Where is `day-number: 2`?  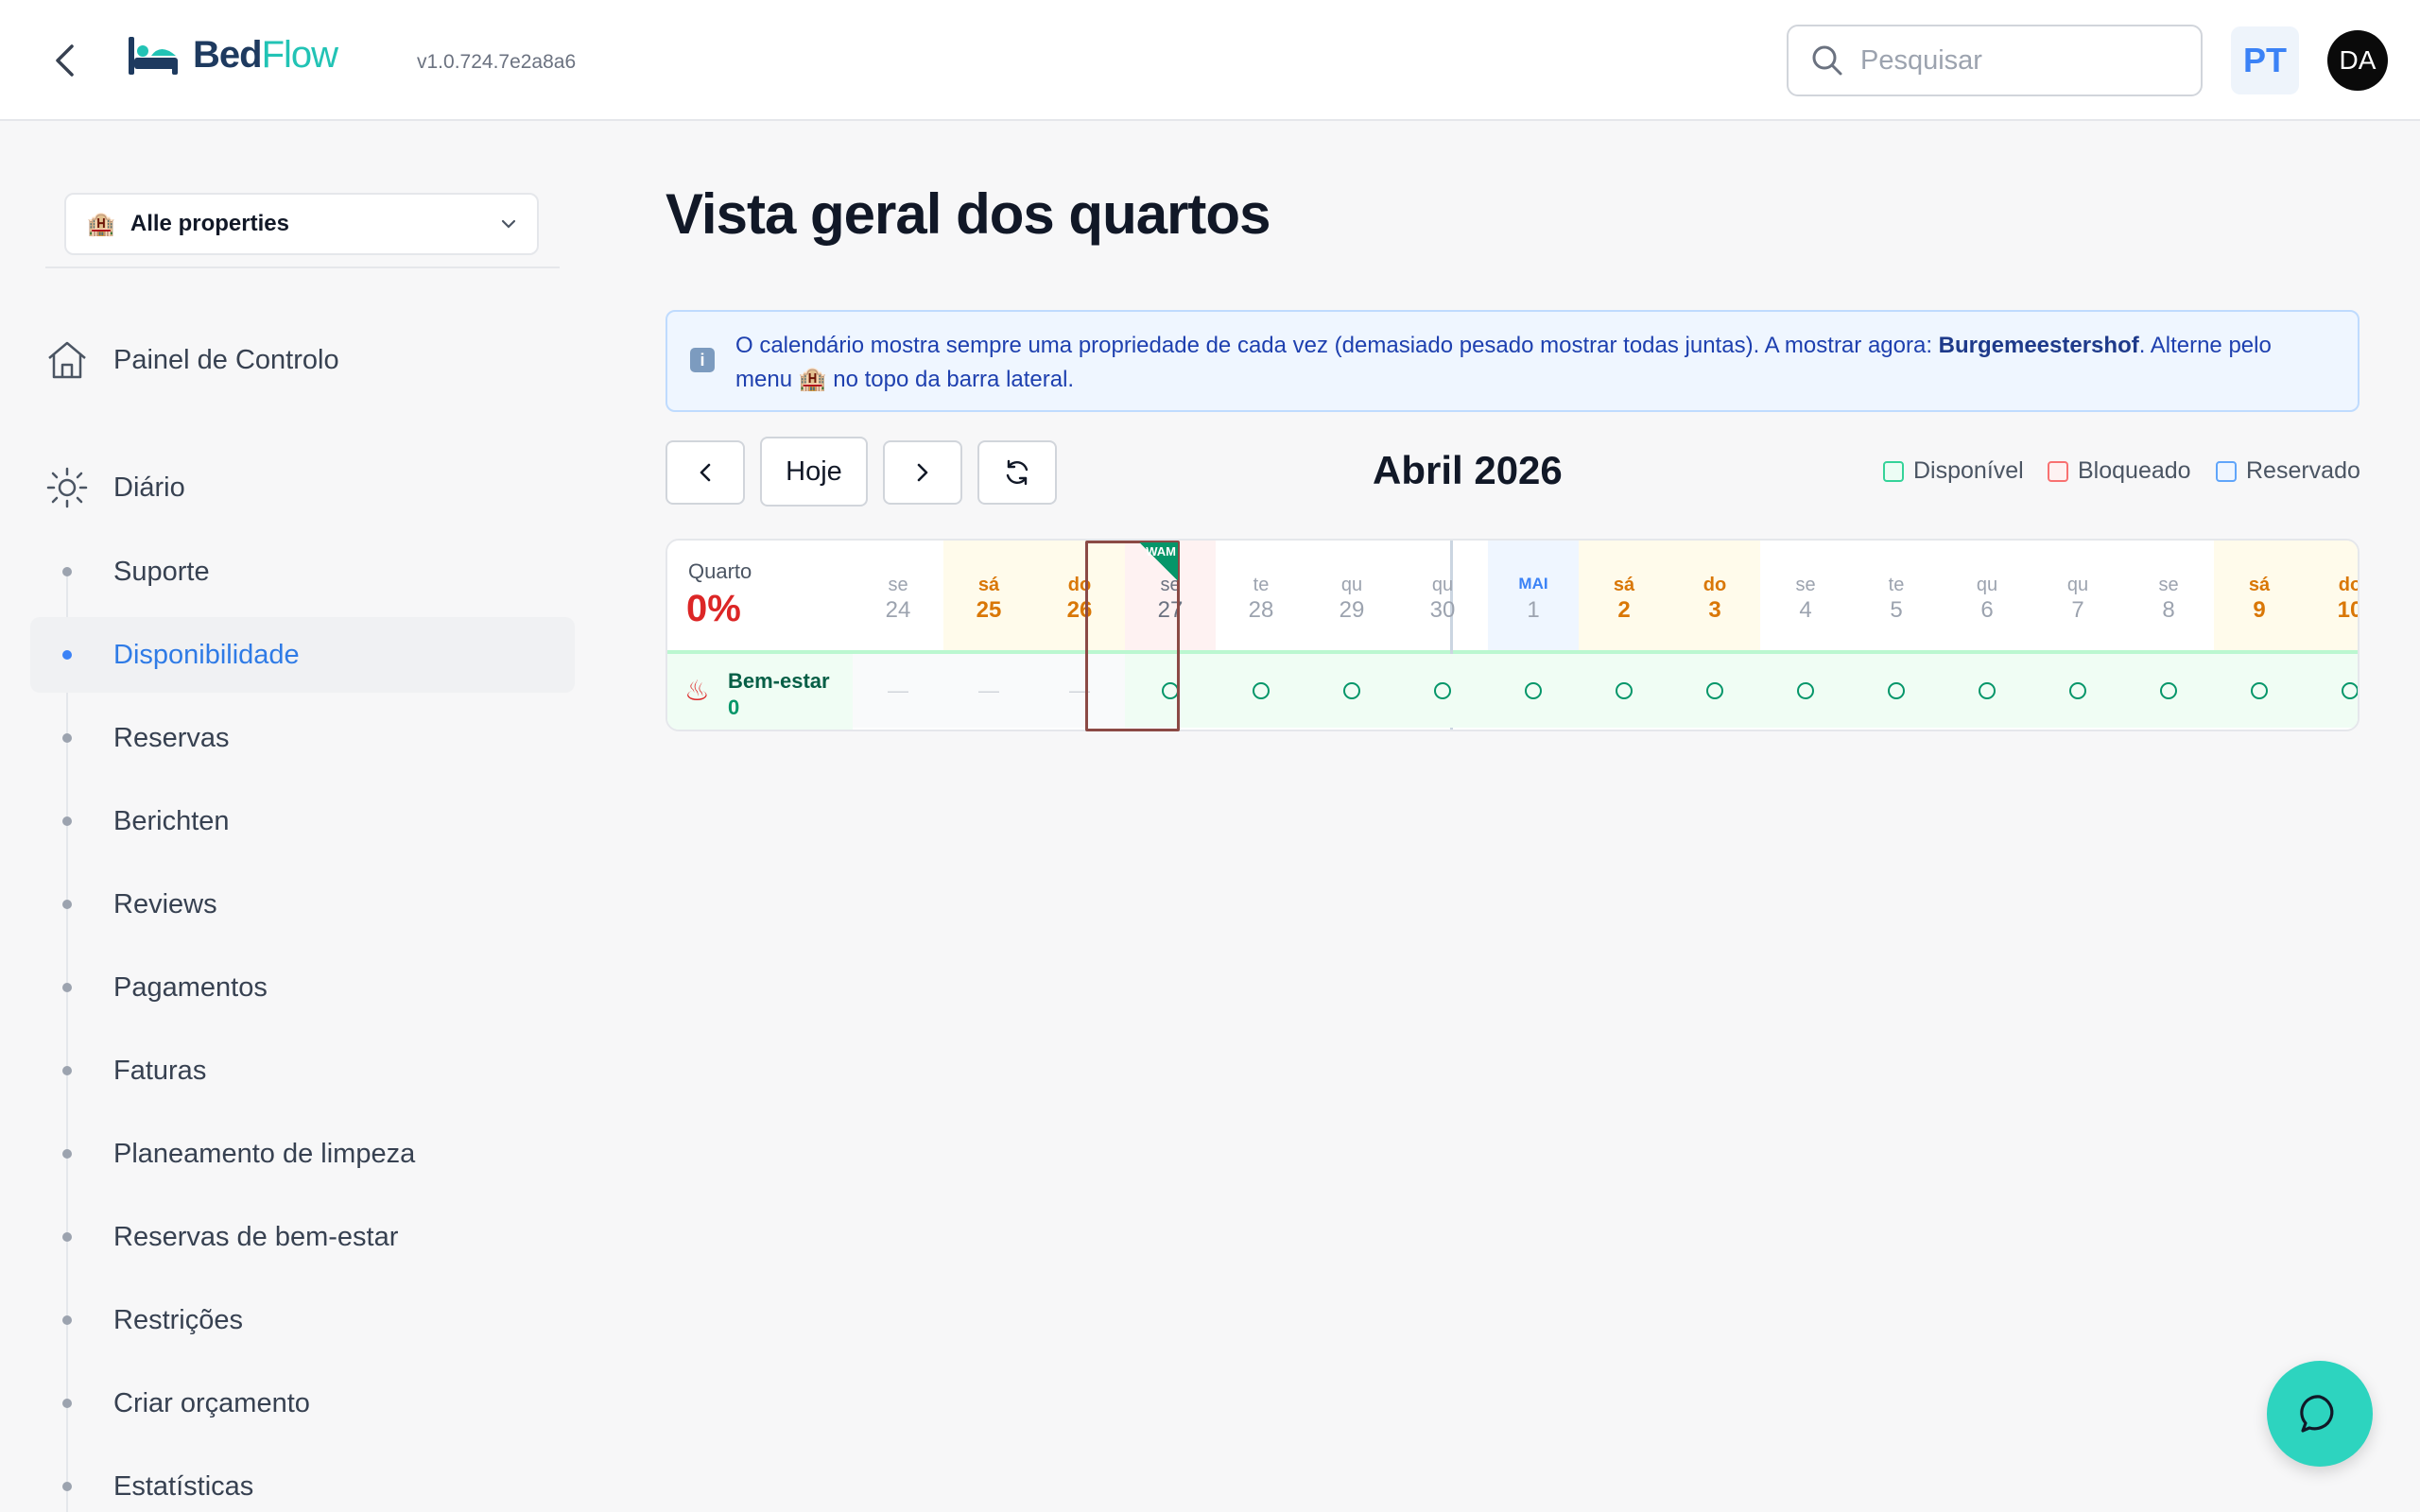 day-number: 2 is located at coordinates (1624, 610).